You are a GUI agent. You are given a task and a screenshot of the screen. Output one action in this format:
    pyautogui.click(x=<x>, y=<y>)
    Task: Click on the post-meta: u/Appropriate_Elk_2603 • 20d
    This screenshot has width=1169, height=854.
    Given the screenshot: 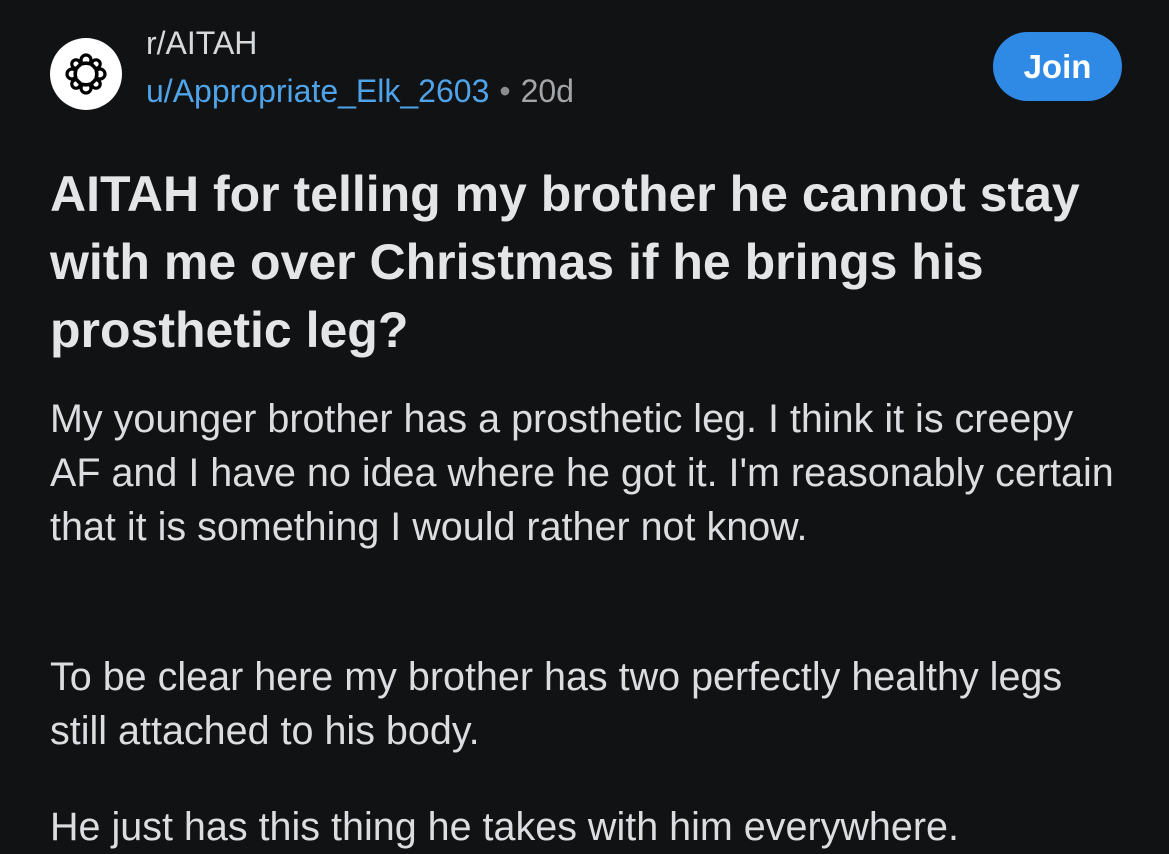 What is the action you would take?
    pyautogui.click(x=360, y=91)
    